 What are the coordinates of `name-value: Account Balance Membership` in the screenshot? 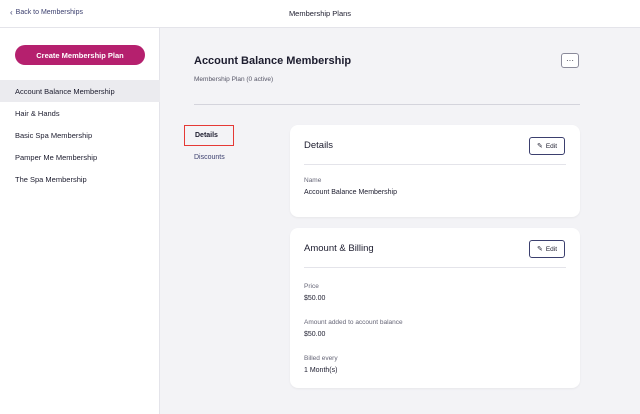 It's located at (350, 192).